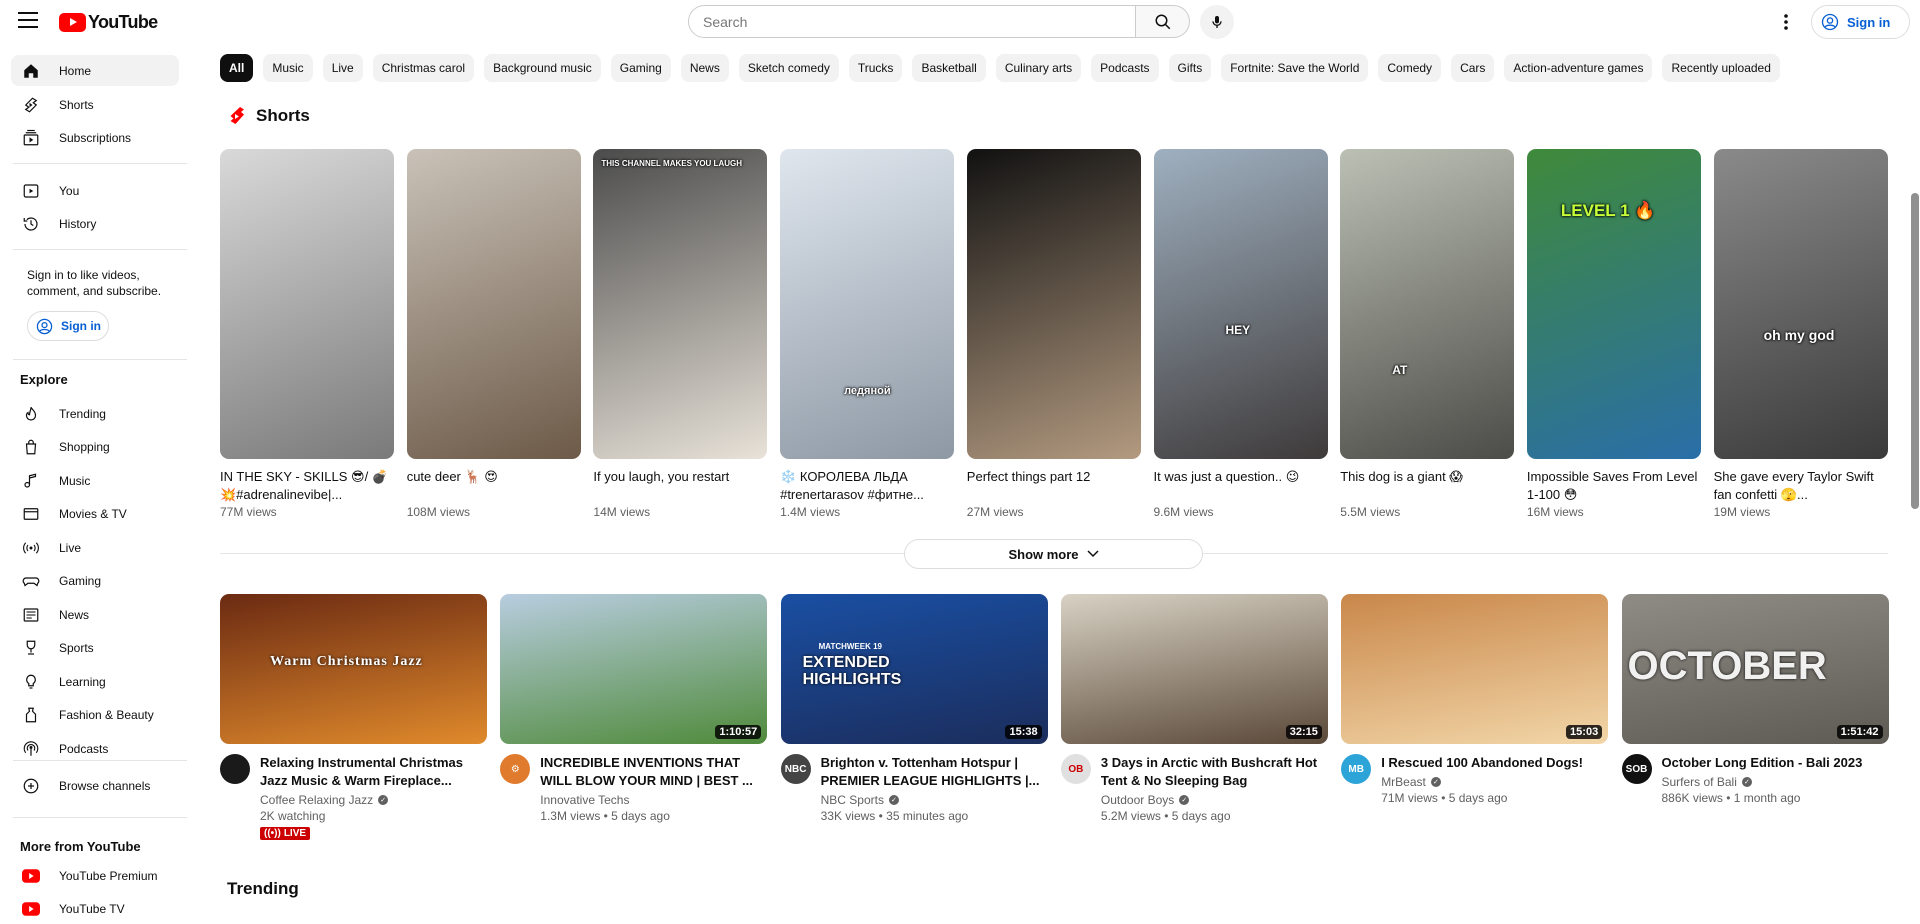  What do you see at coordinates (237, 68) in the screenshot?
I see `chip-all: All` at bounding box center [237, 68].